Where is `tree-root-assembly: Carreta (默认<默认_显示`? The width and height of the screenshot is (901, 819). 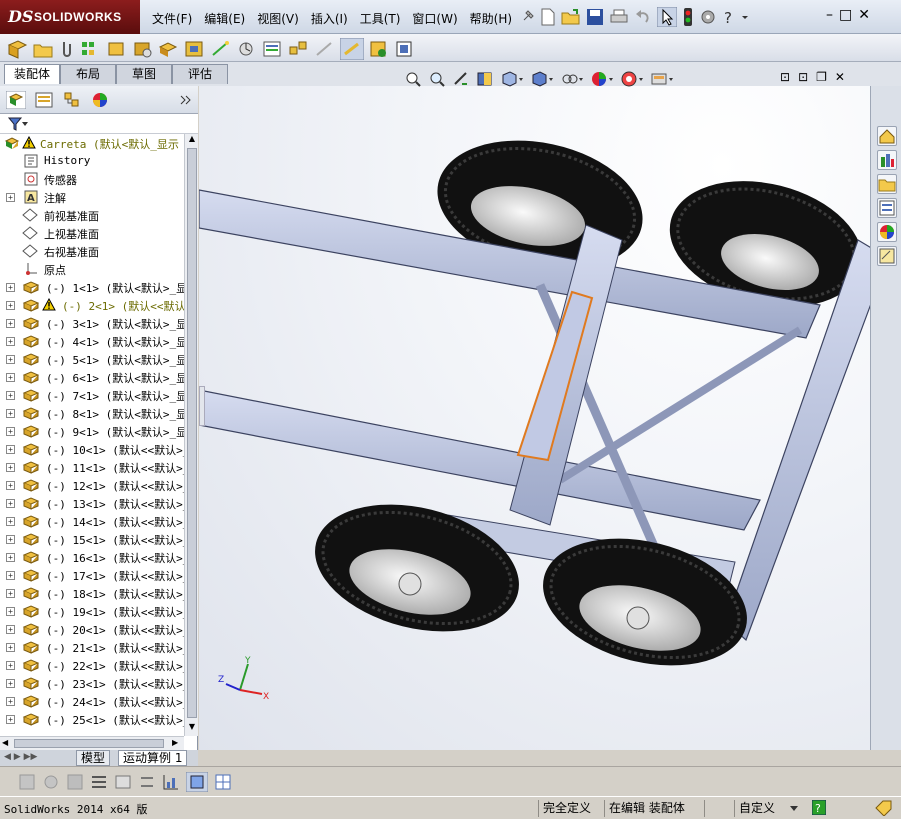 tree-root-assembly: Carreta (默认<默认_显示 is located at coordinates (92, 143).